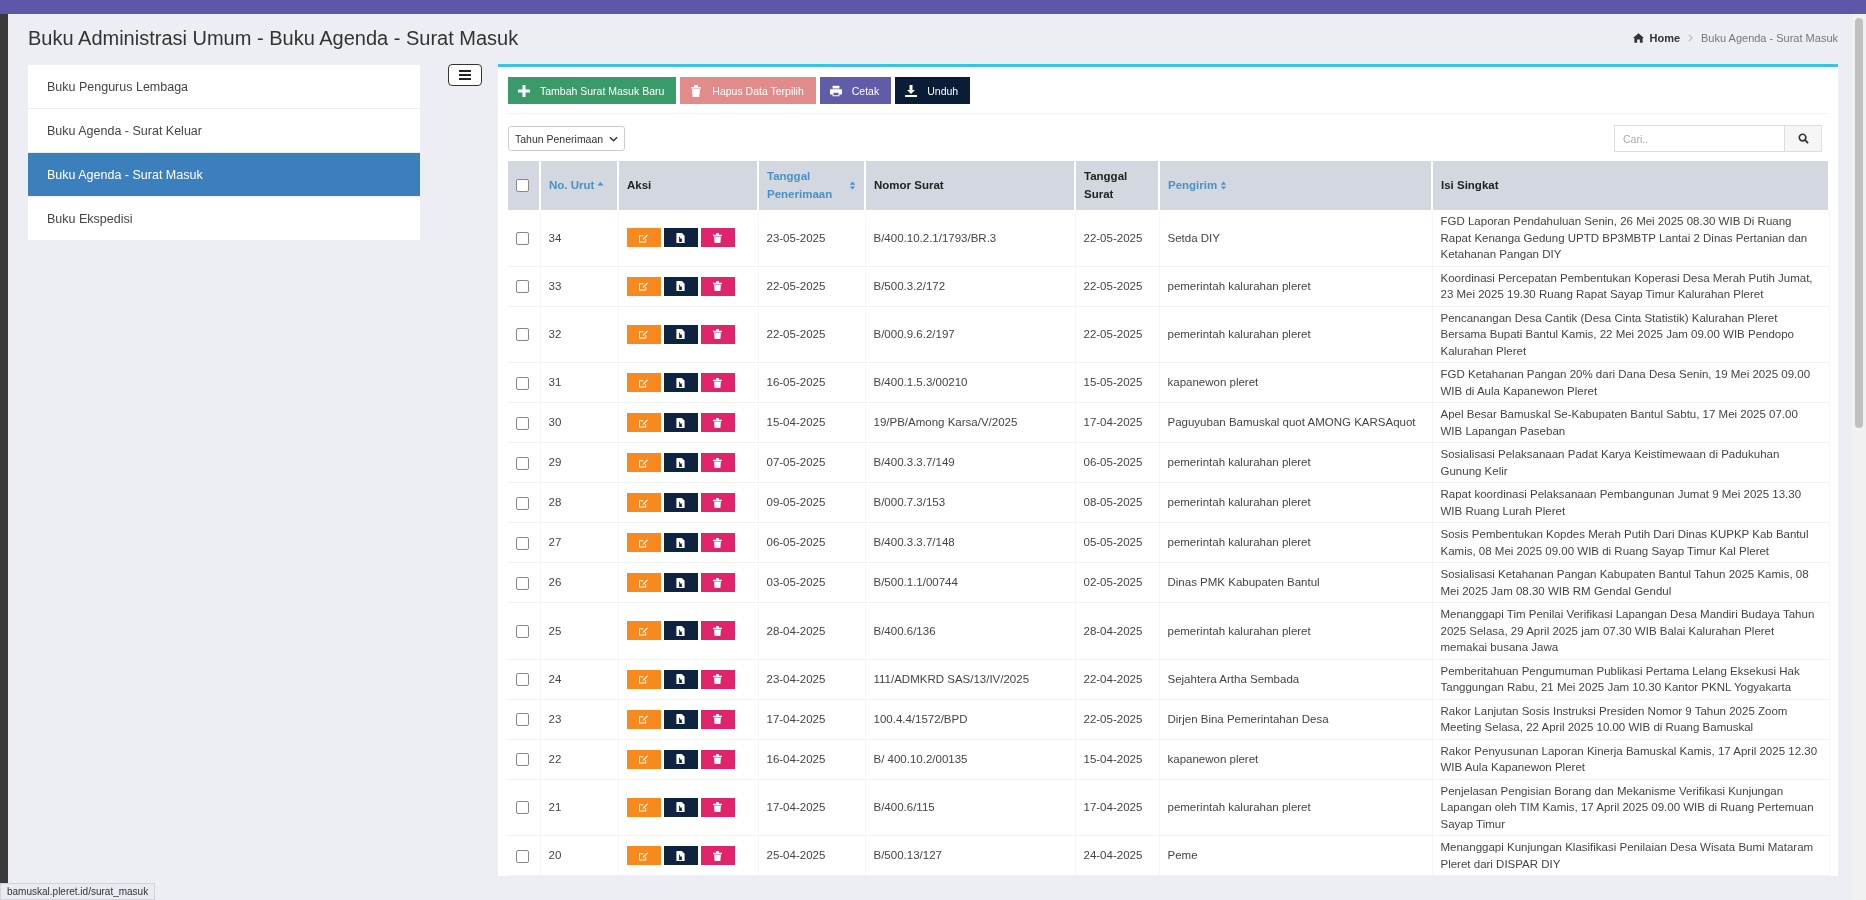 This screenshot has width=1866, height=900. What do you see at coordinates (1803, 138) in the screenshot?
I see `search-button` at bounding box center [1803, 138].